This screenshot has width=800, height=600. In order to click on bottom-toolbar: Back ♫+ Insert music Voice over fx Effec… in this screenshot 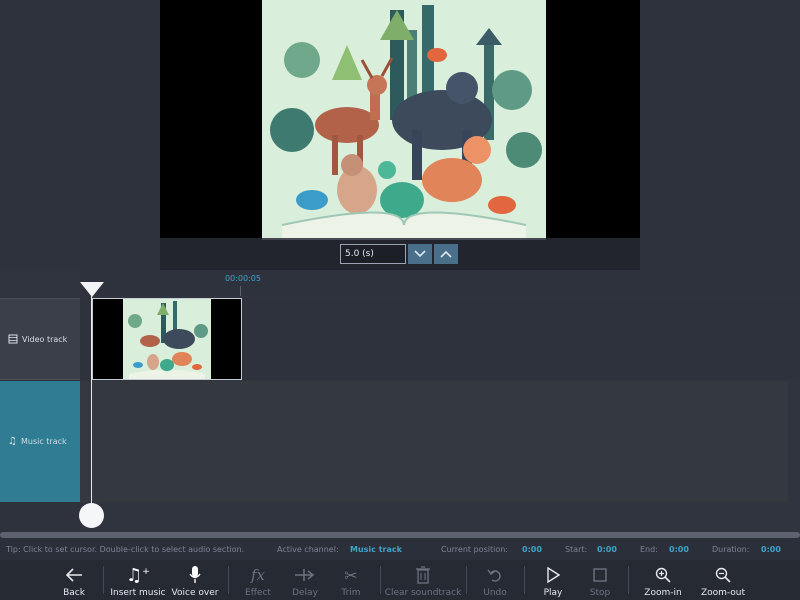, I will do `click(400, 580)`.